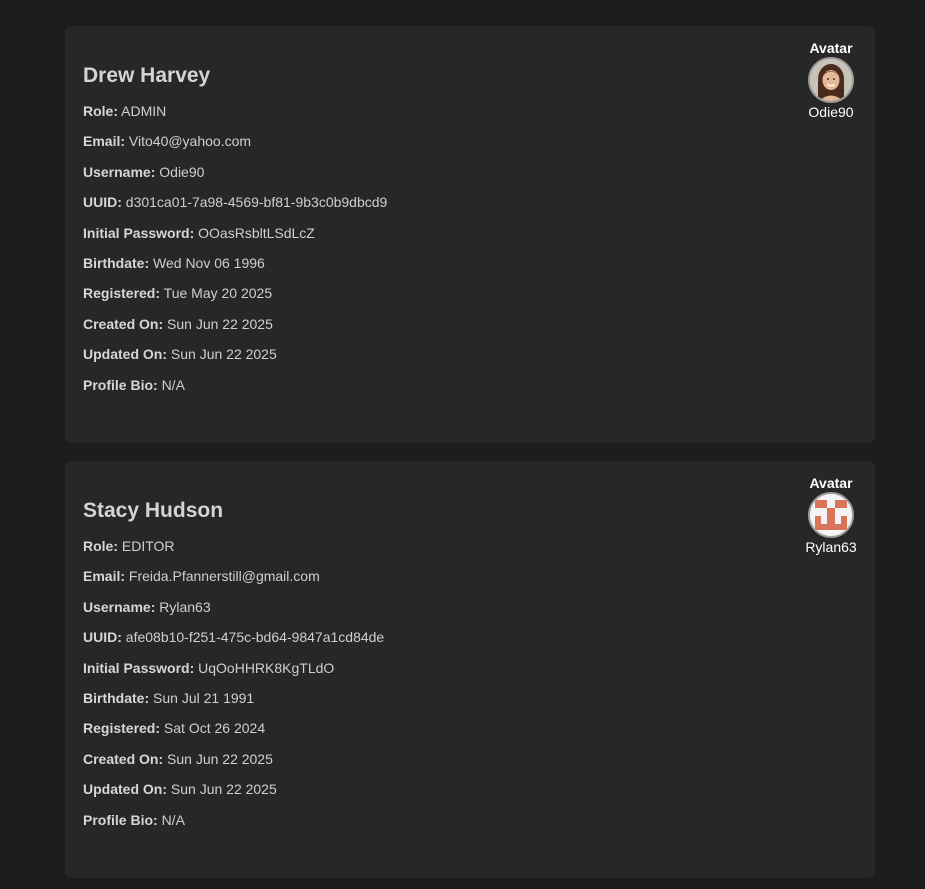 The image size is (925, 889). I want to click on field-value: UqOoHHRK8KgTLdO, so click(266, 667).